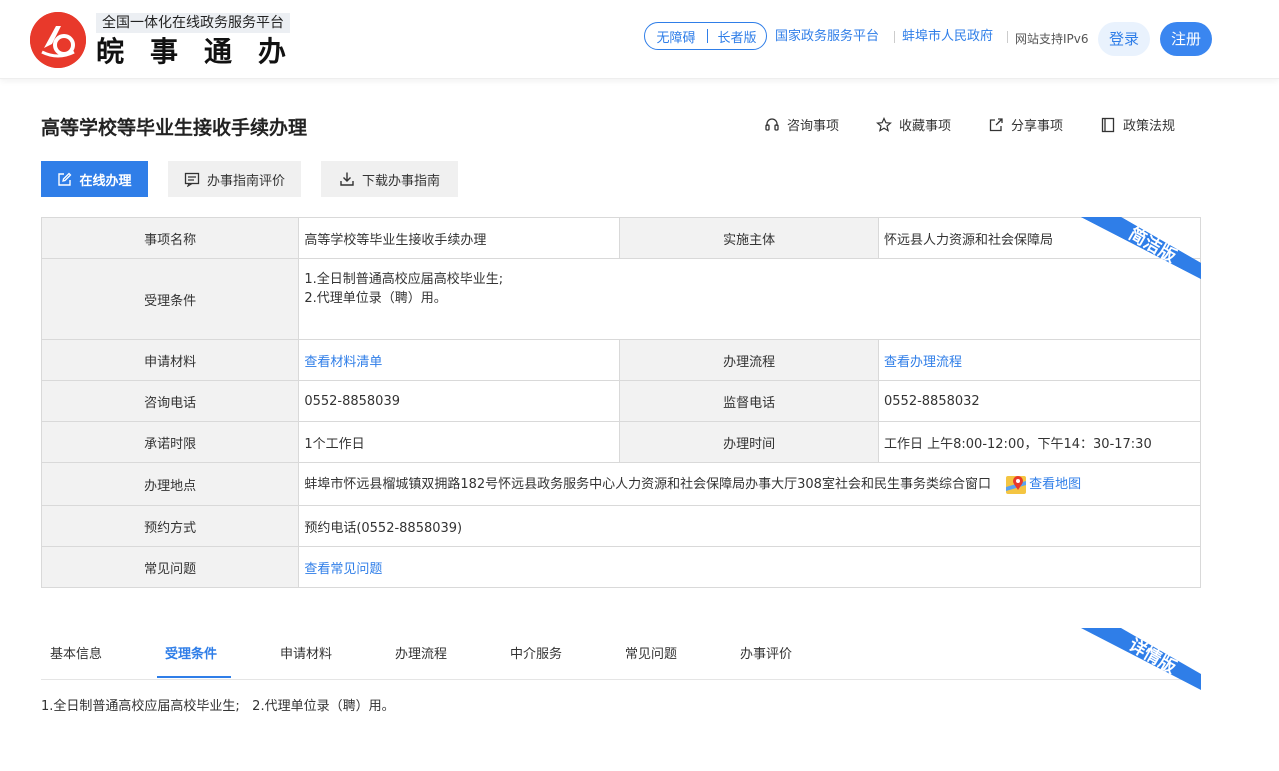 This screenshot has height=771, width=1279. Describe the element at coordinates (245, 181) in the screenshot. I see `guide-evaluate-label: 办事指南评价` at that location.